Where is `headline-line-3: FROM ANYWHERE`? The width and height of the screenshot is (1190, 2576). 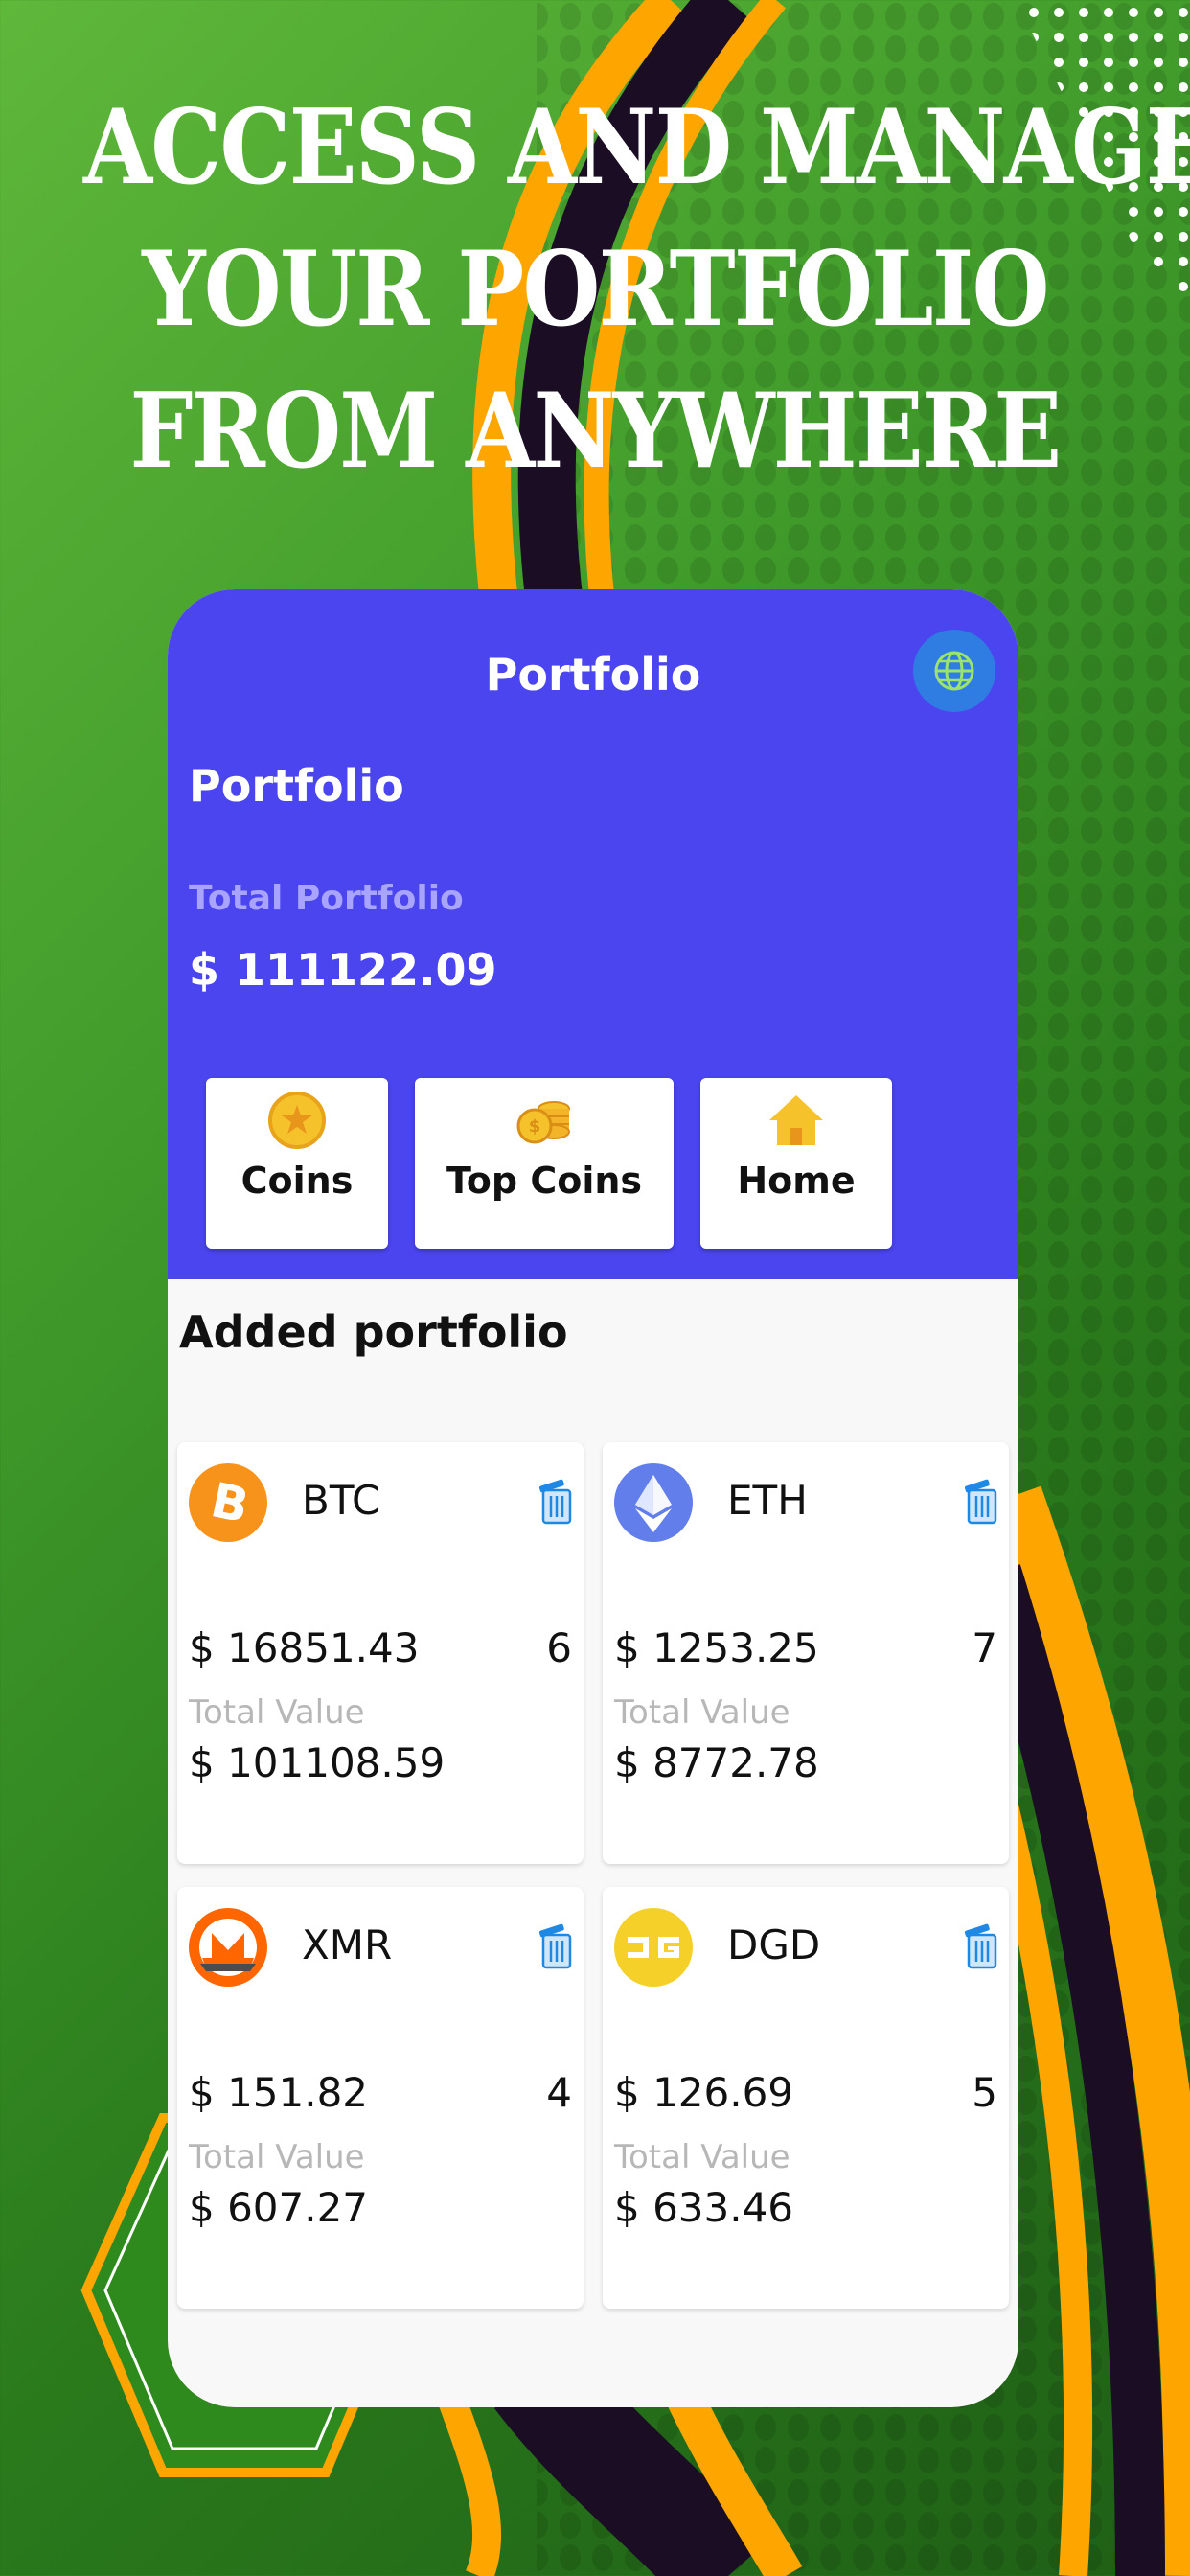 headline-line-3: FROM ANYWHERE is located at coordinates (596, 431).